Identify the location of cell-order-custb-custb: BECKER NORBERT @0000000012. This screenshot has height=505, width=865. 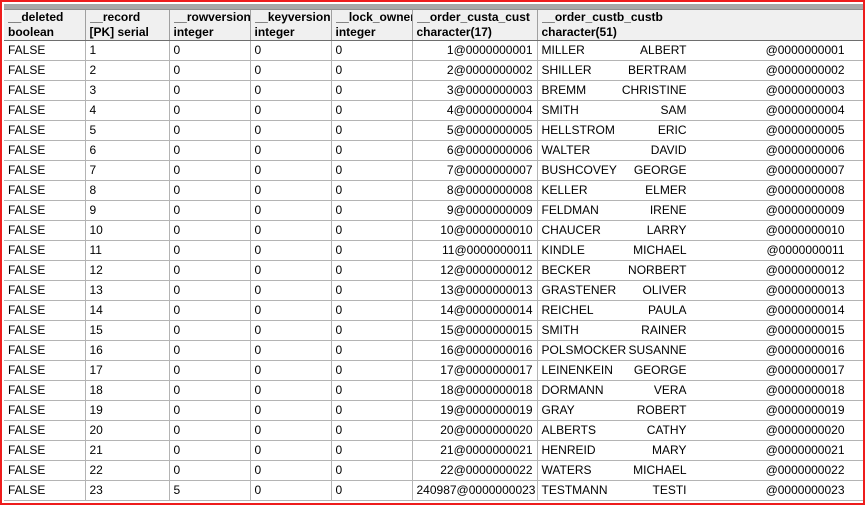
(700, 270).